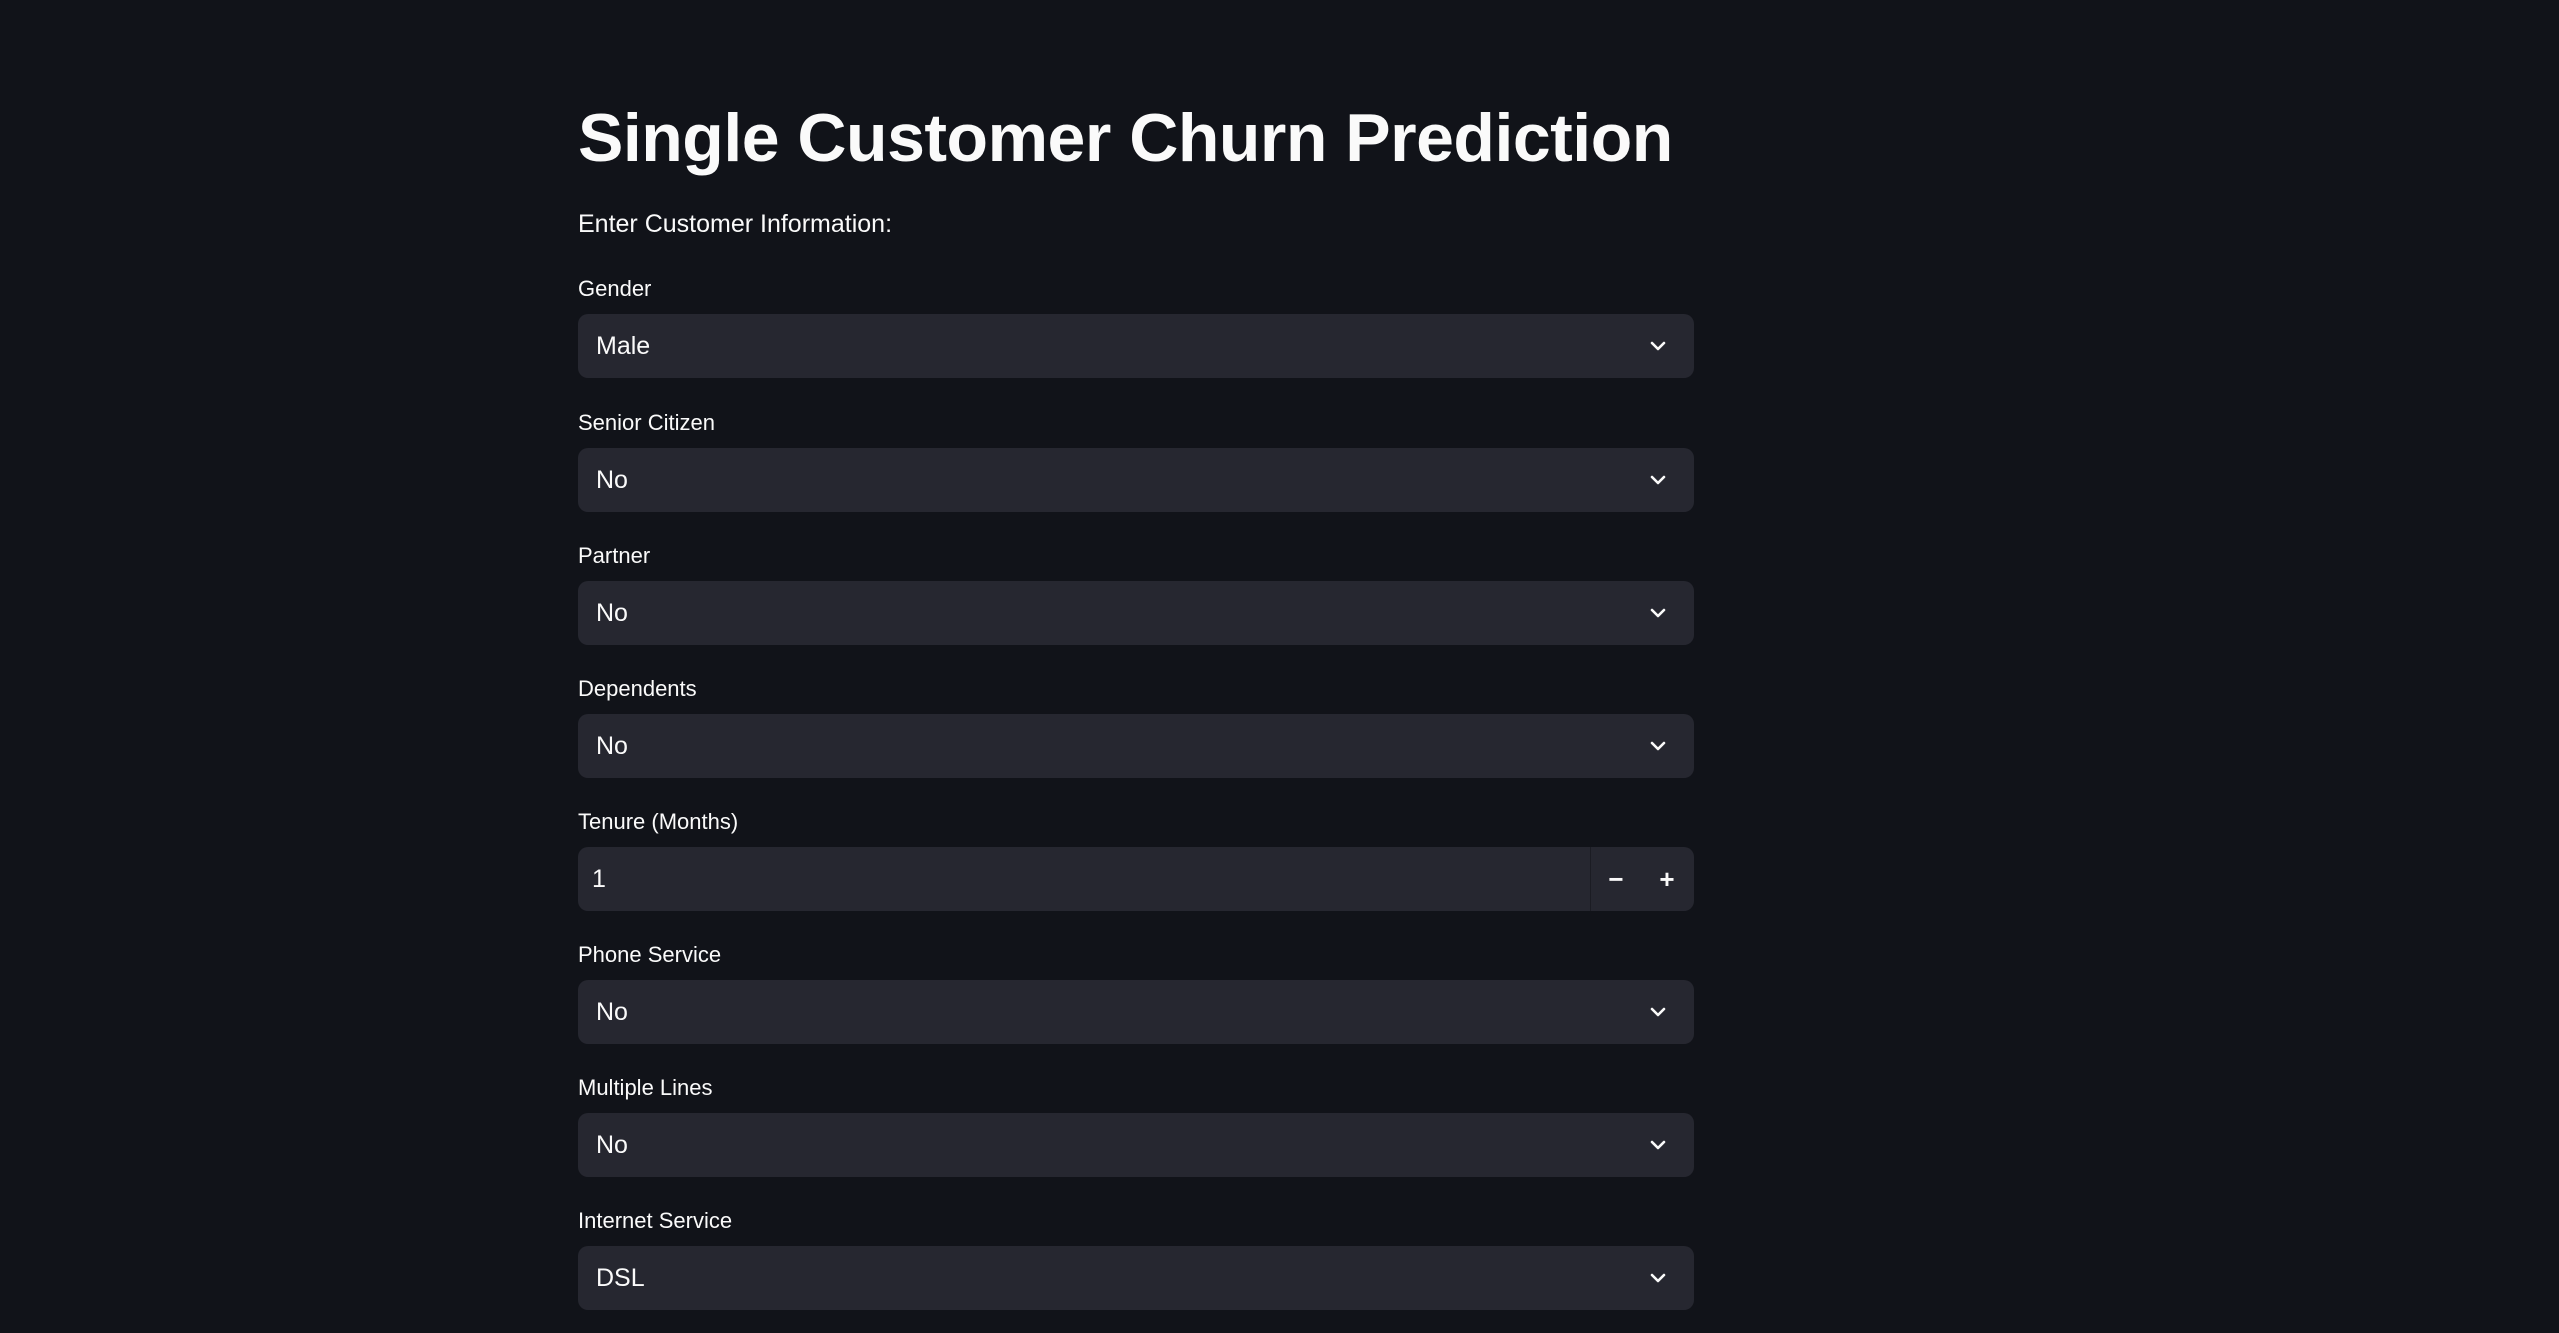 This screenshot has width=2559, height=1333. I want to click on internet-service-label: Internet Service, so click(655, 1220).